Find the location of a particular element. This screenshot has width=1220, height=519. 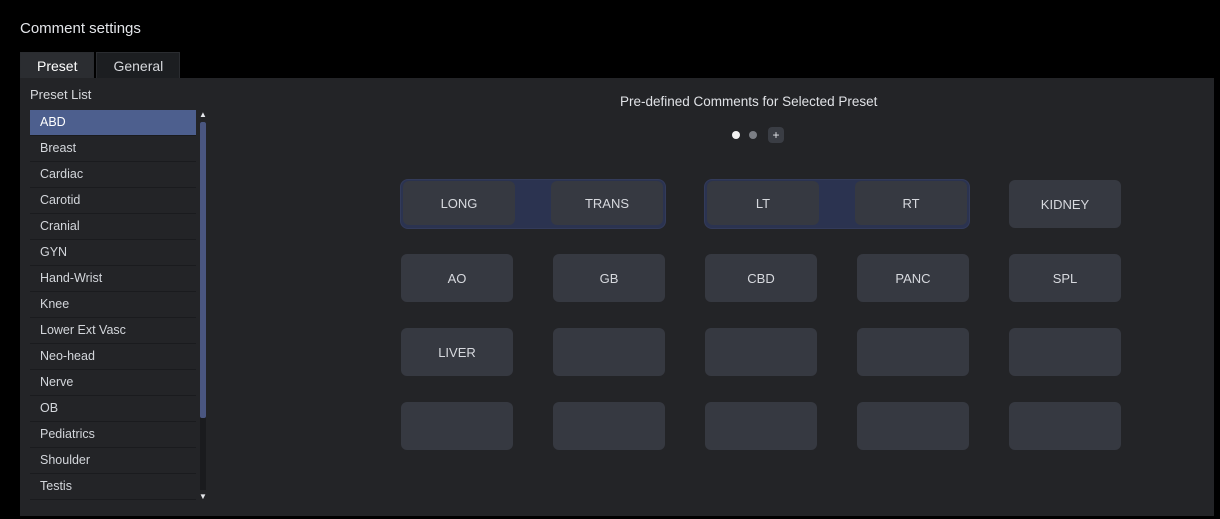

scroll-track is located at coordinates (203, 306).